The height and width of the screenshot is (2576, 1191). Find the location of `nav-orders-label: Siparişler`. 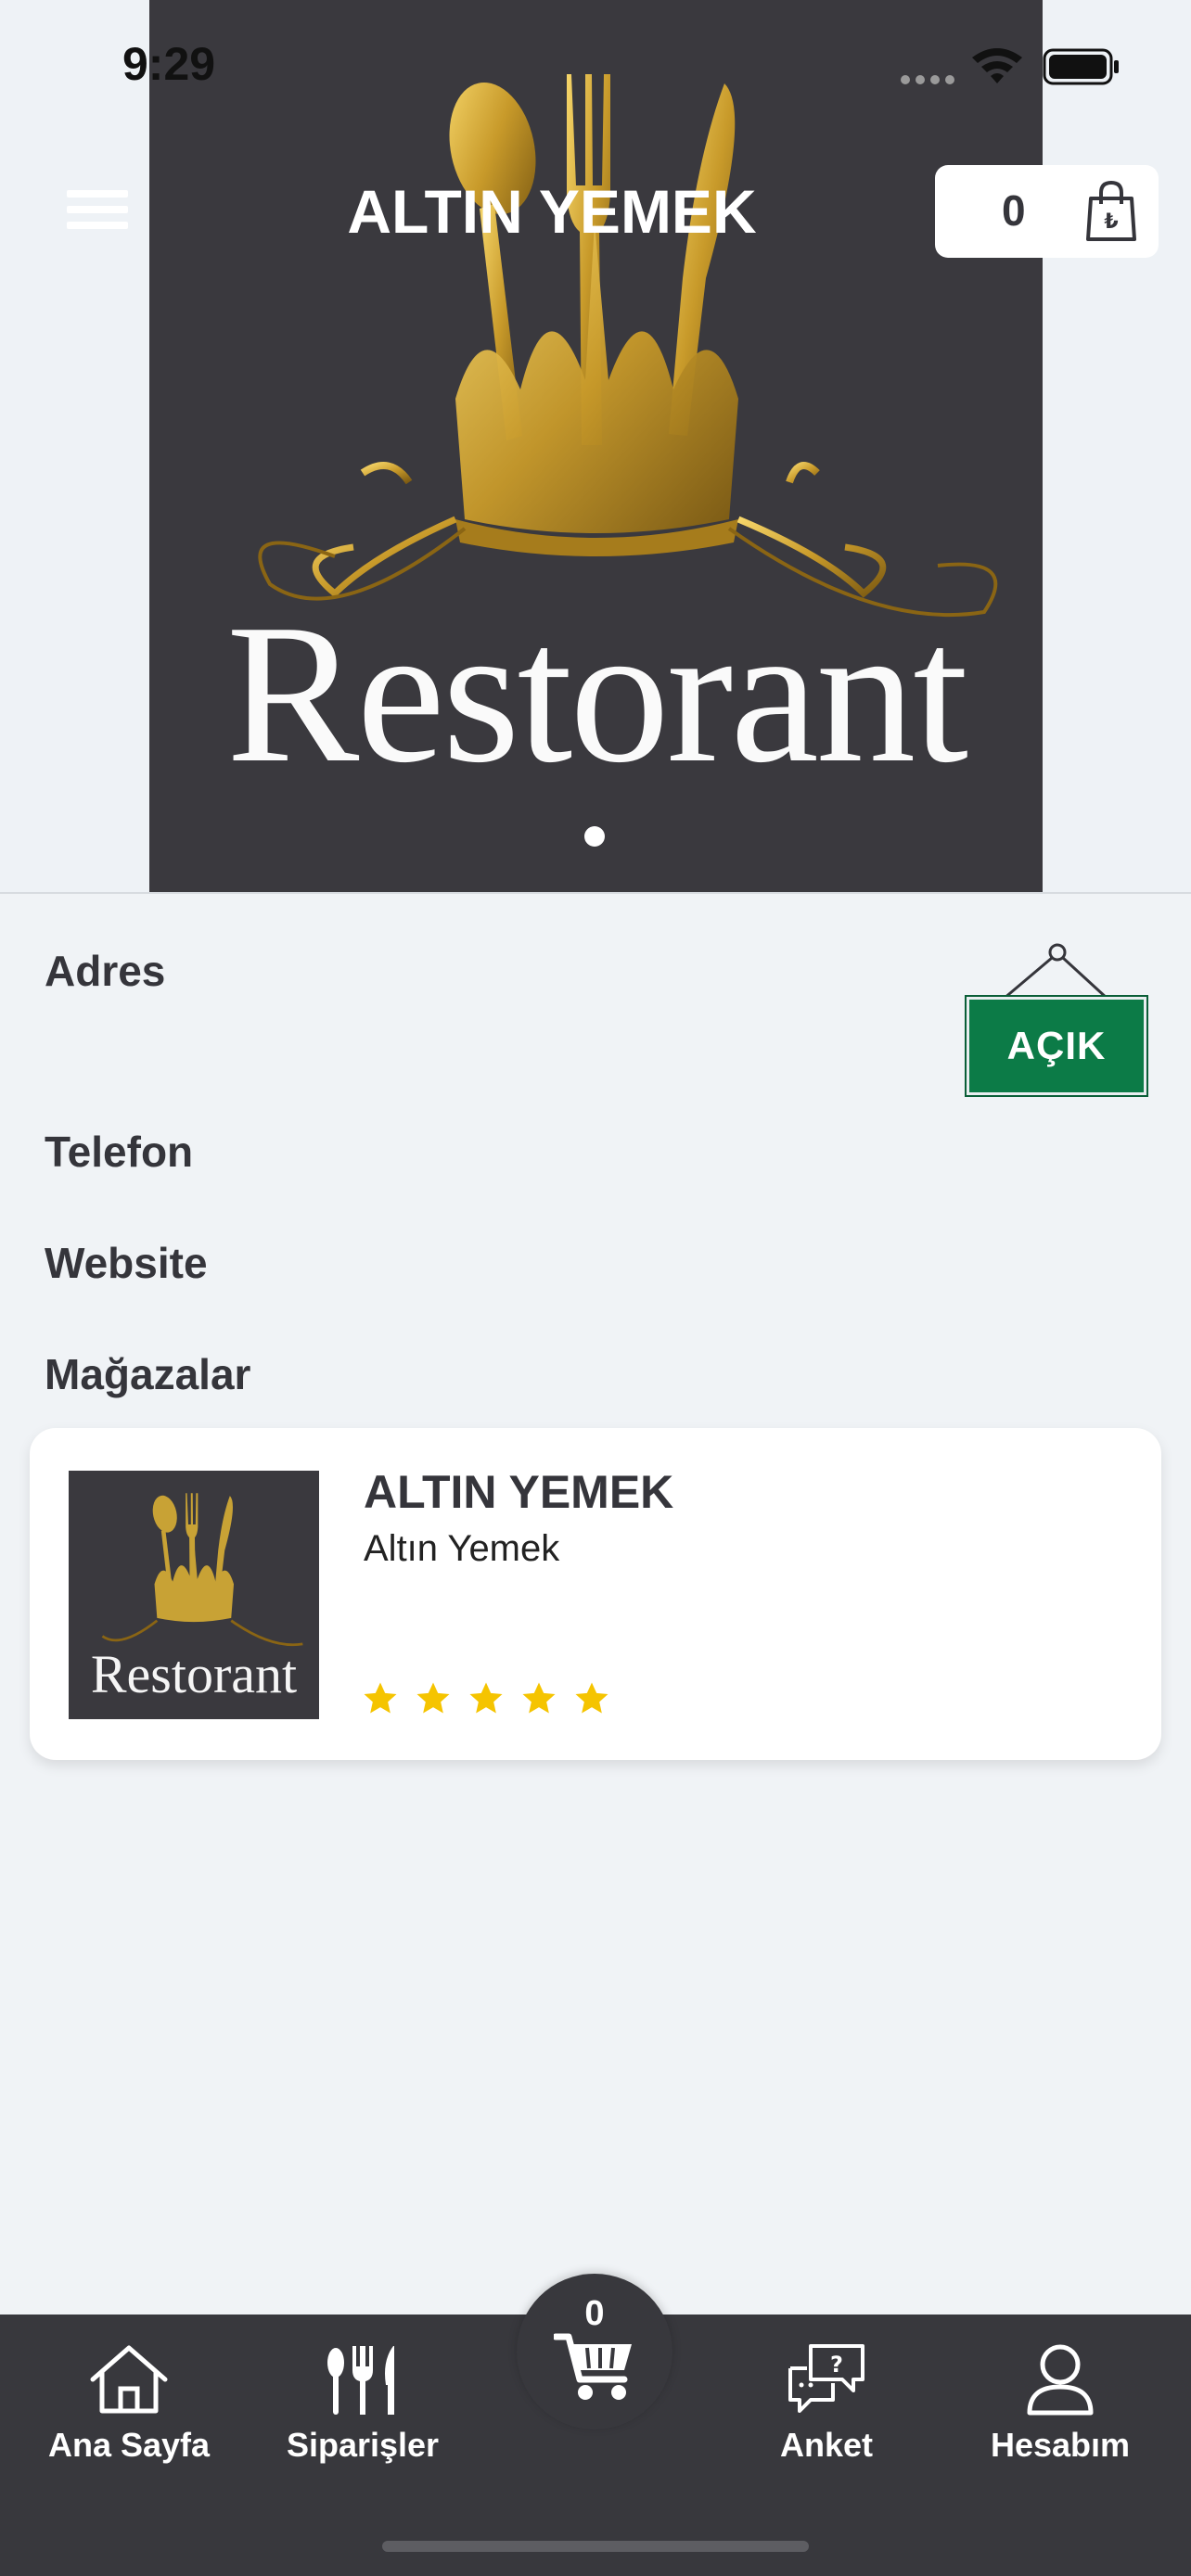

nav-orders-label: Siparişler is located at coordinates (363, 2445).